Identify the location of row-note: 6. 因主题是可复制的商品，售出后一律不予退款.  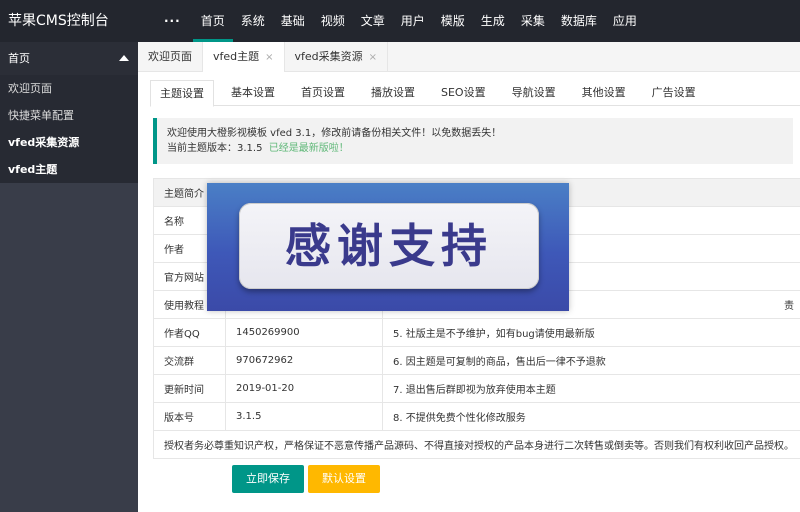
(591, 360).